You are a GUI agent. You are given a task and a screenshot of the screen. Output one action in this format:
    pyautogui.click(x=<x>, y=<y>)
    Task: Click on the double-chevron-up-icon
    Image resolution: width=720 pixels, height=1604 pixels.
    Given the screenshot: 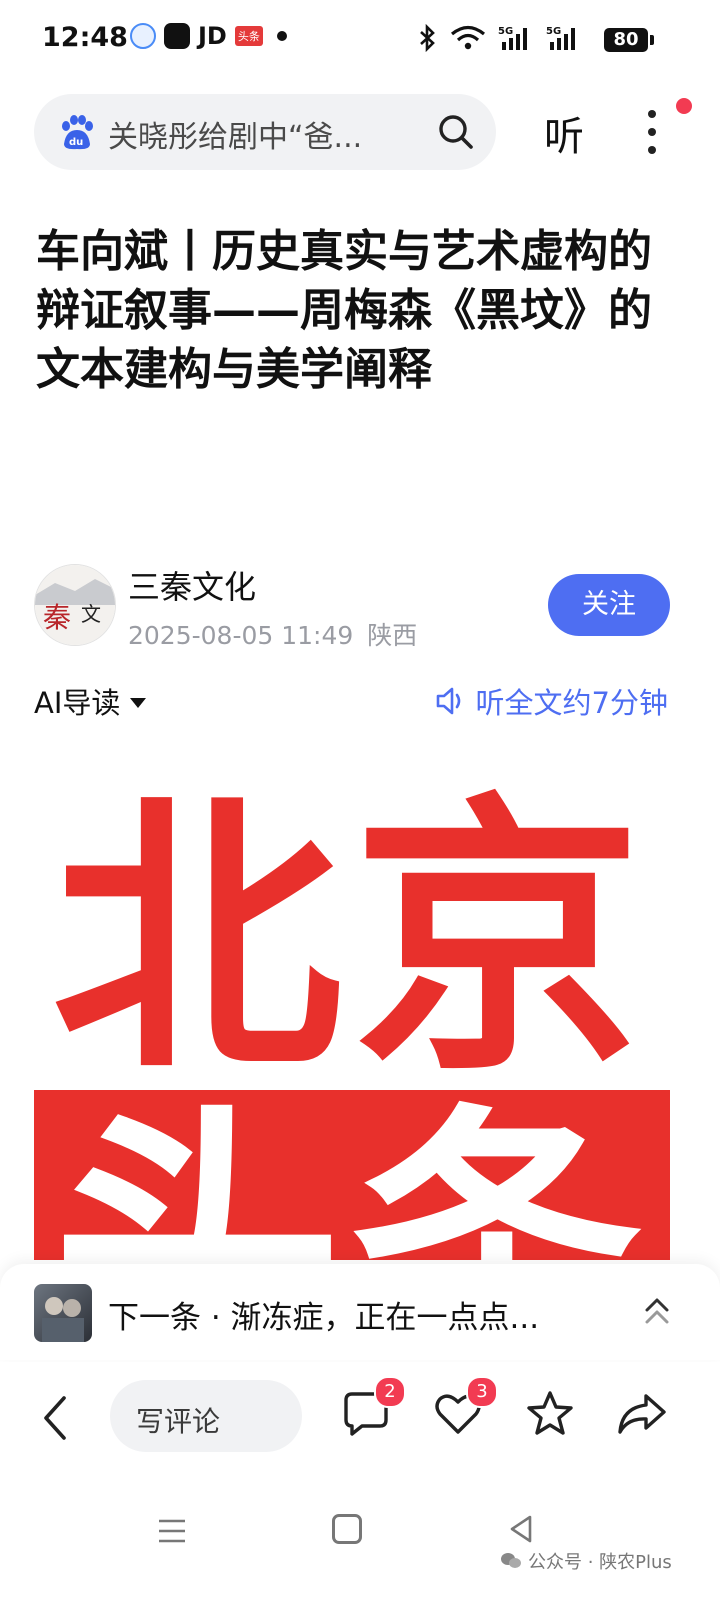 What is the action you would take?
    pyautogui.click(x=657, y=1311)
    